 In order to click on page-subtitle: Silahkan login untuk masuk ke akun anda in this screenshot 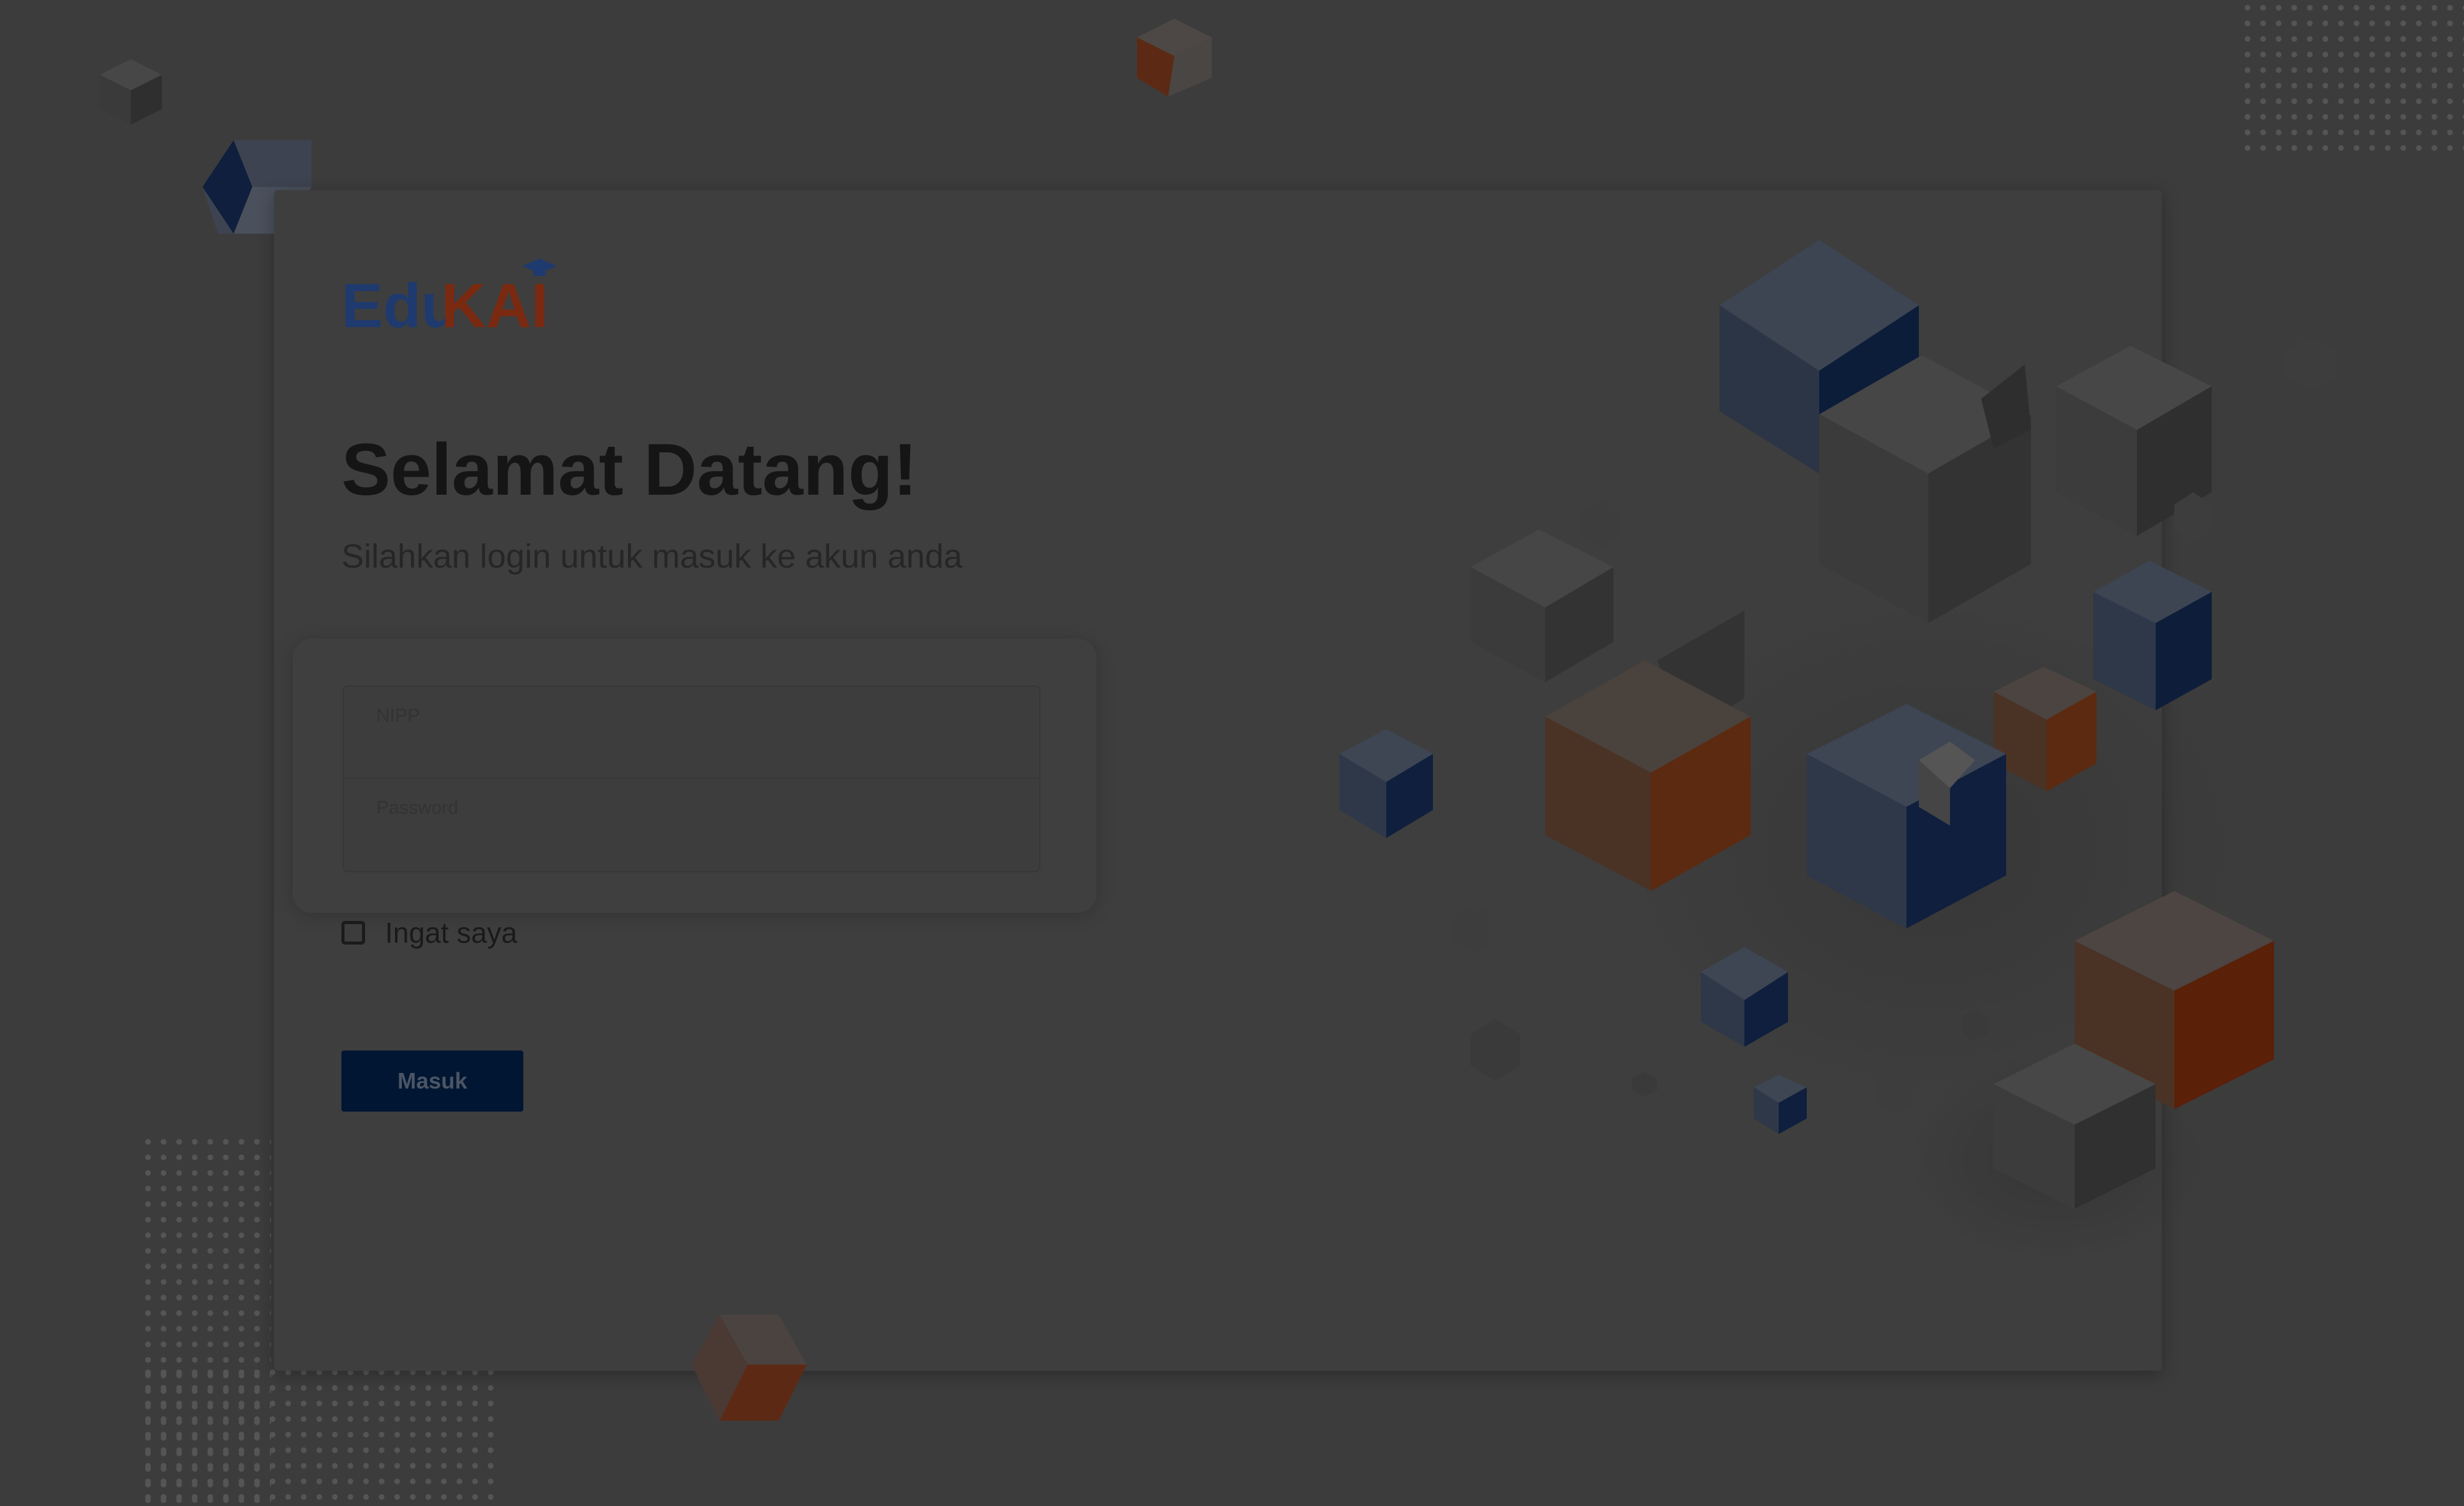, I will do `click(652, 556)`.